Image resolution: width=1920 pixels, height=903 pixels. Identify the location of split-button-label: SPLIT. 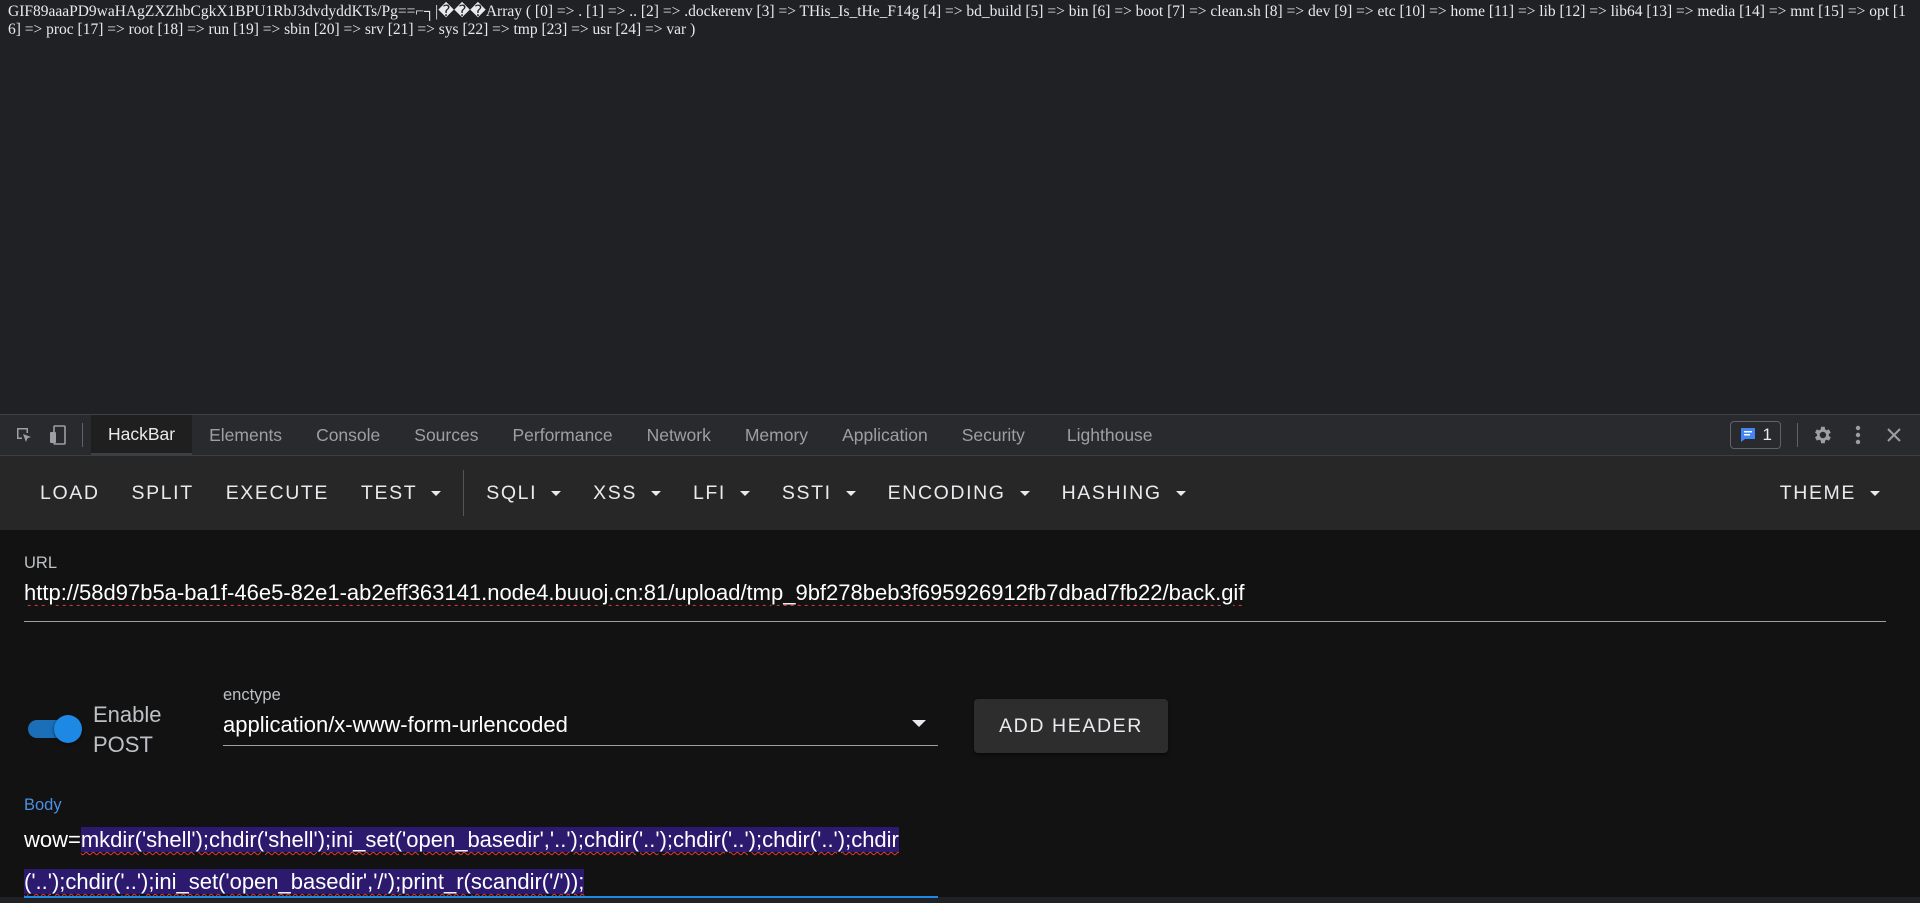
(162, 492).